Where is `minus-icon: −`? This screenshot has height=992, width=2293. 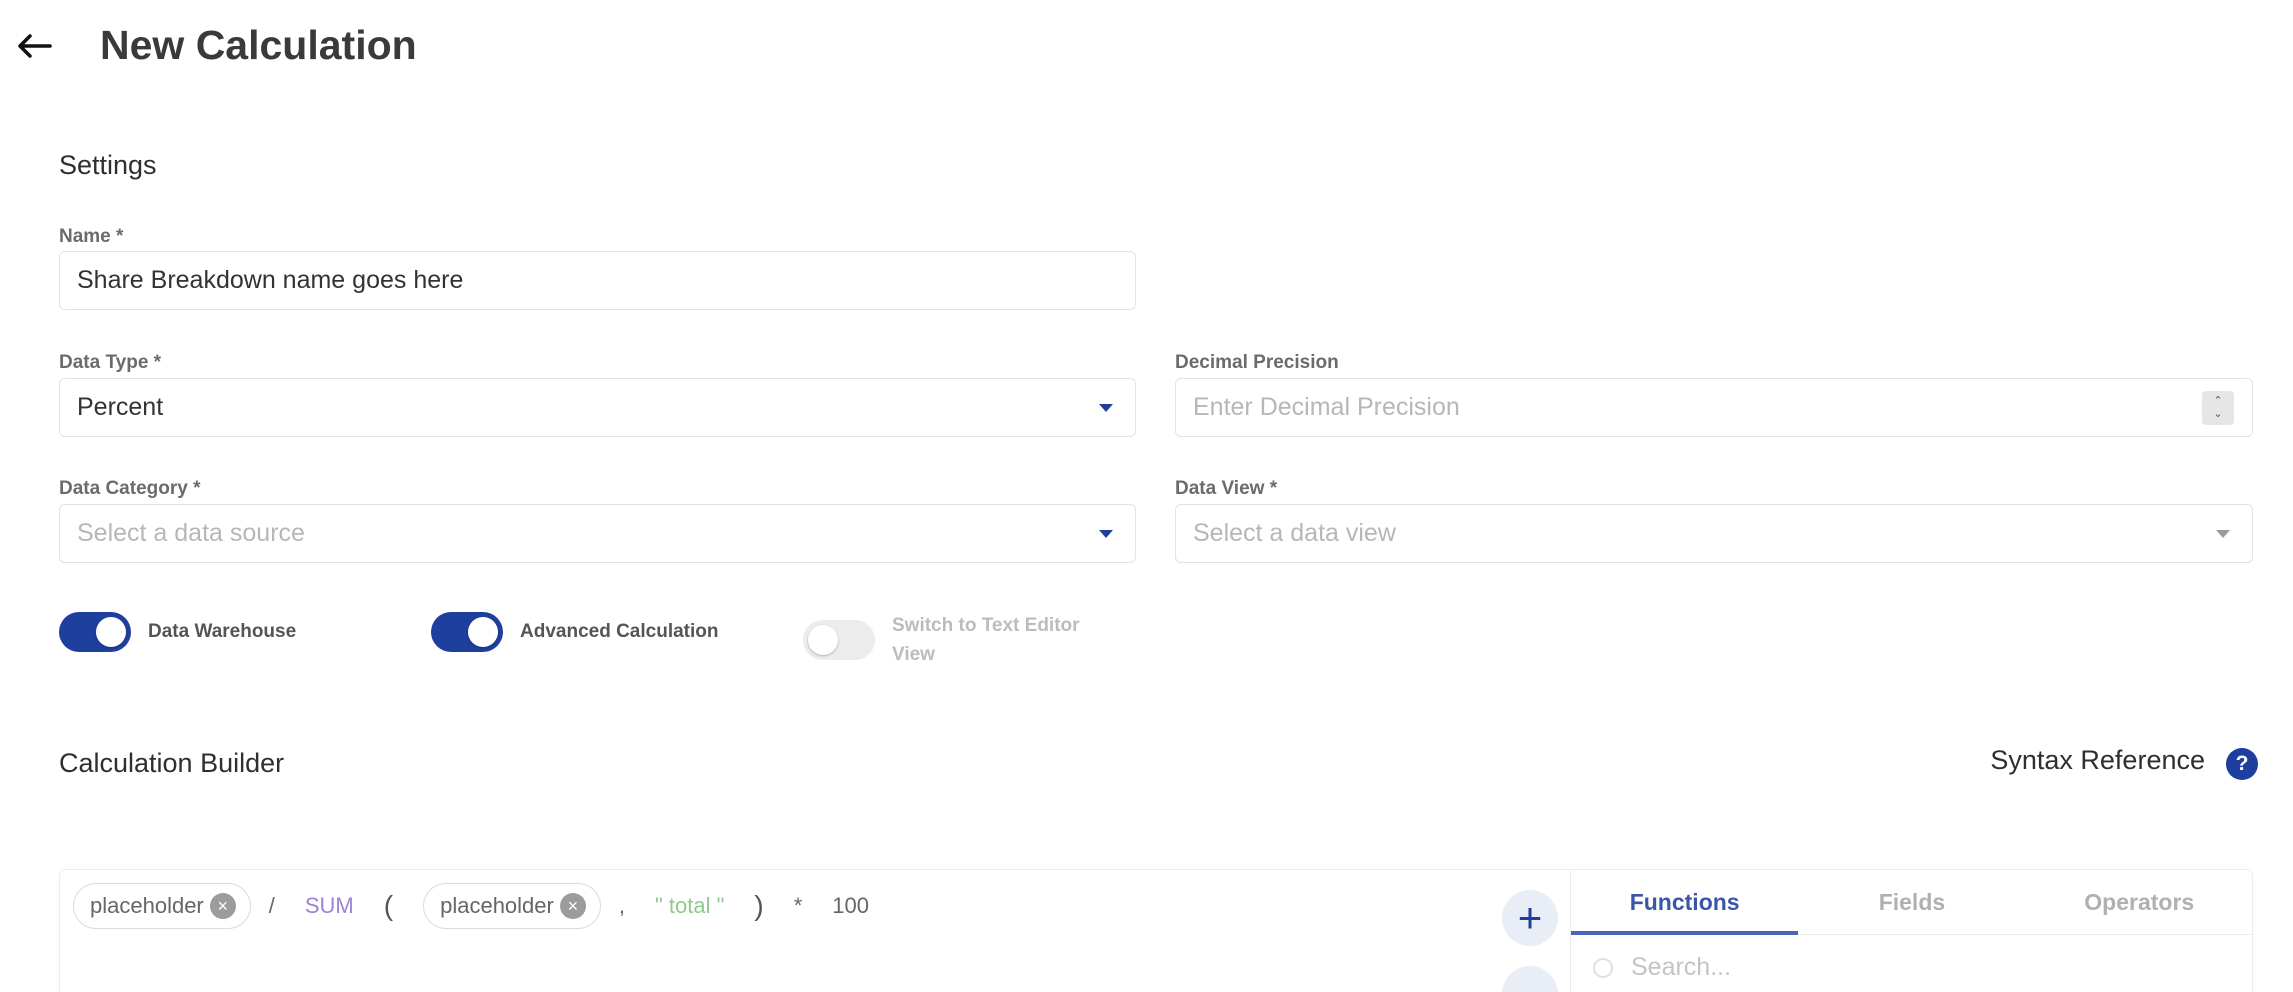 minus-icon: − is located at coordinates (1530, 982).